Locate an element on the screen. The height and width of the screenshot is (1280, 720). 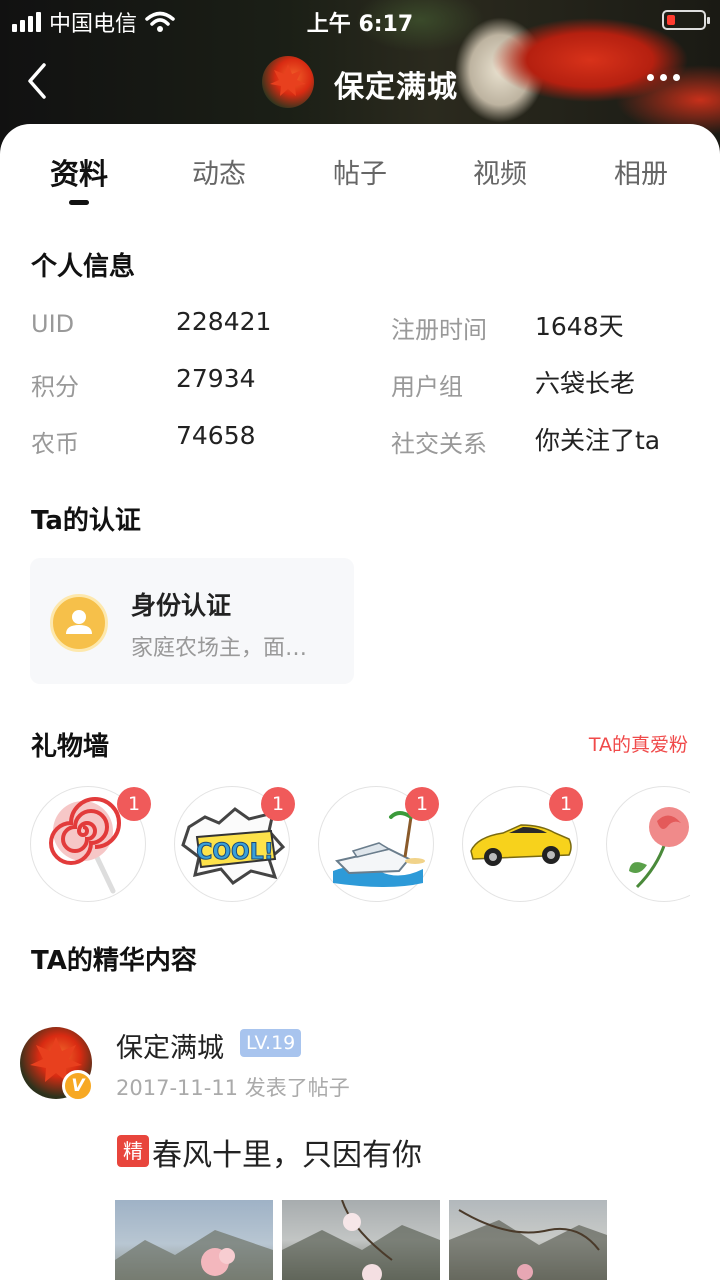
tab-profile: 资料 is located at coordinates (79, 172).